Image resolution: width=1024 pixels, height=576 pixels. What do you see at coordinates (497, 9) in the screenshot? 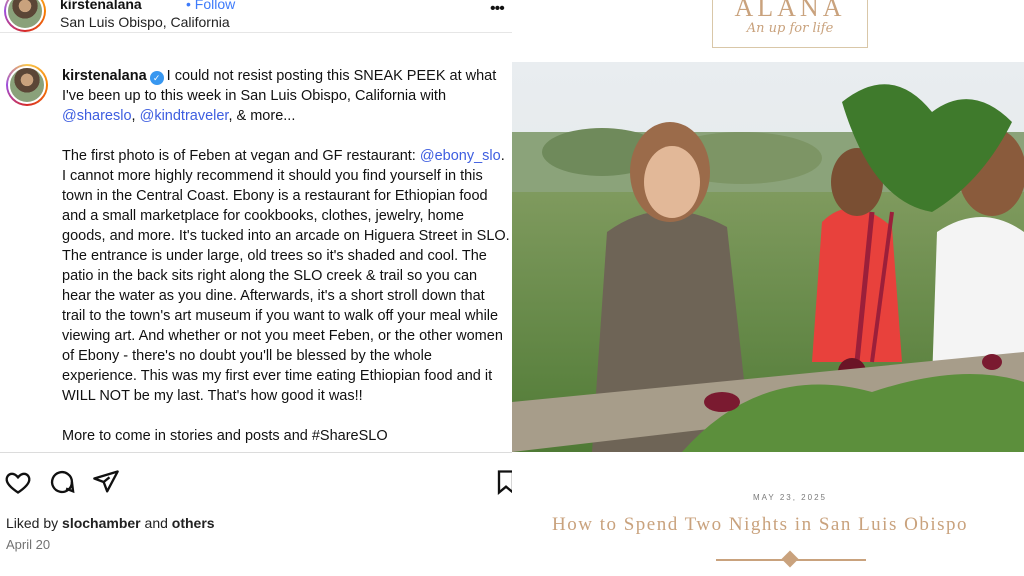
I see `more-options-icon: •••` at bounding box center [497, 9].